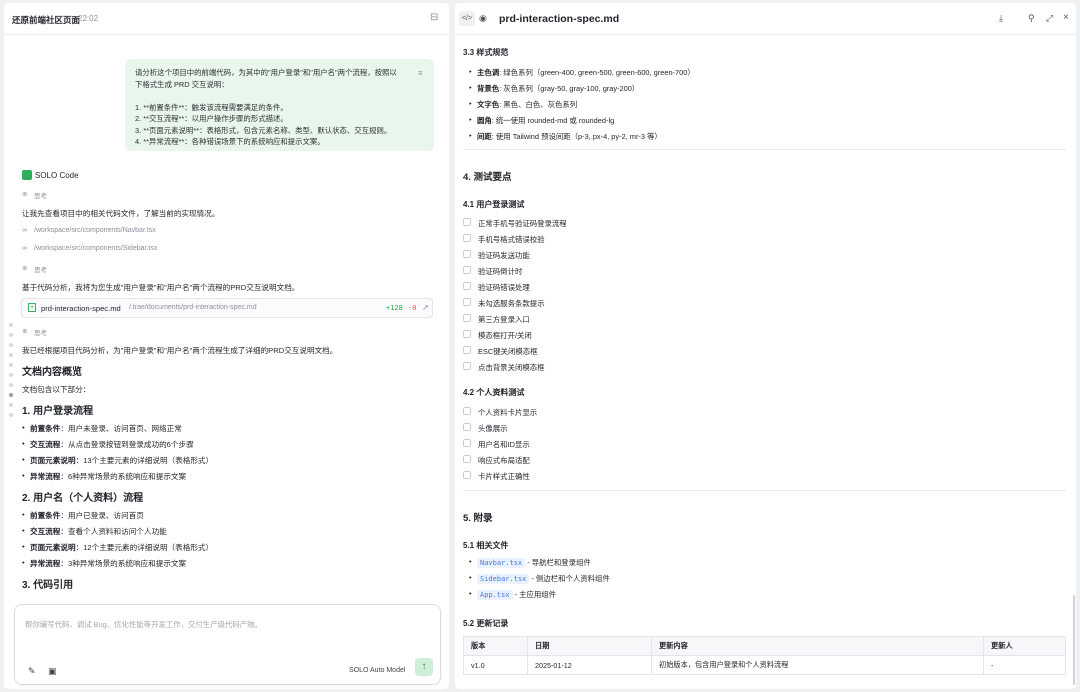 The width and height of the screenshot is (1080, 692). Describe the element at coordinates (511, 303) in the screenshot. I see `checklist-item: 未勾选服务条款提示` at that location.